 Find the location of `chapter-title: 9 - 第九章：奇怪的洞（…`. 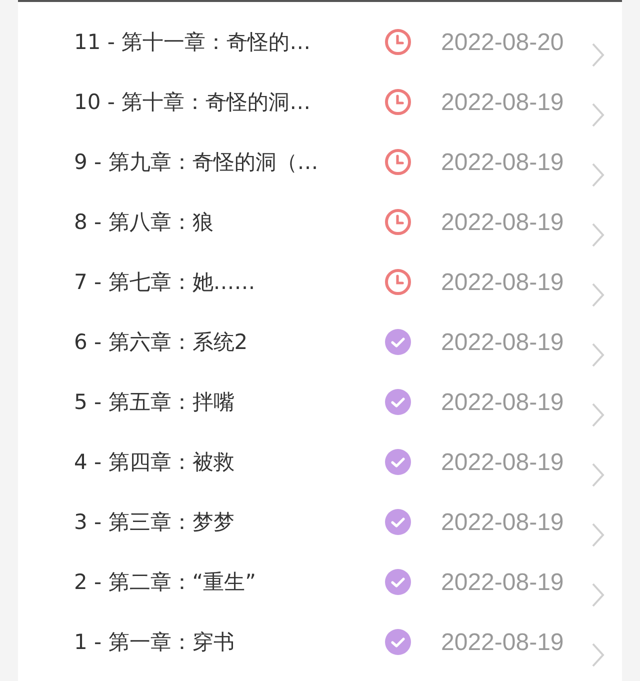

chapter-title: 9 - 第九章：奇怪的洞（… is located at coordinates (197, 162).